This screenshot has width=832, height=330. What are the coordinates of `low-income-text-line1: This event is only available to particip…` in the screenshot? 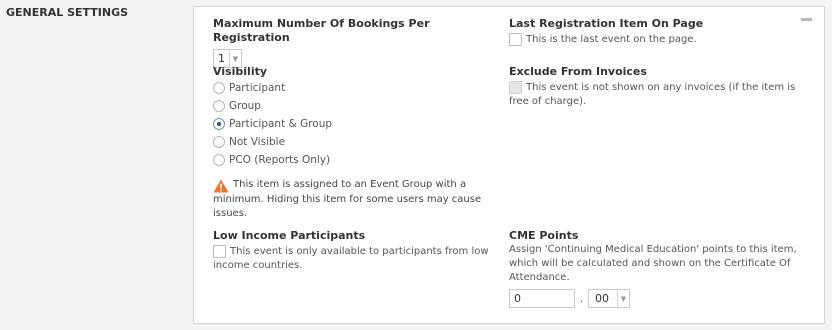 It's located at (359, 251).